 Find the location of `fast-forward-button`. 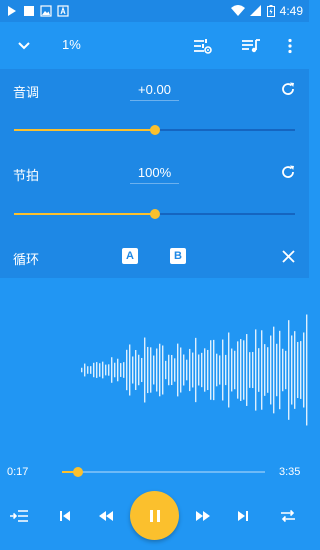

fast-forward-button is located at coordinates (203, 516).